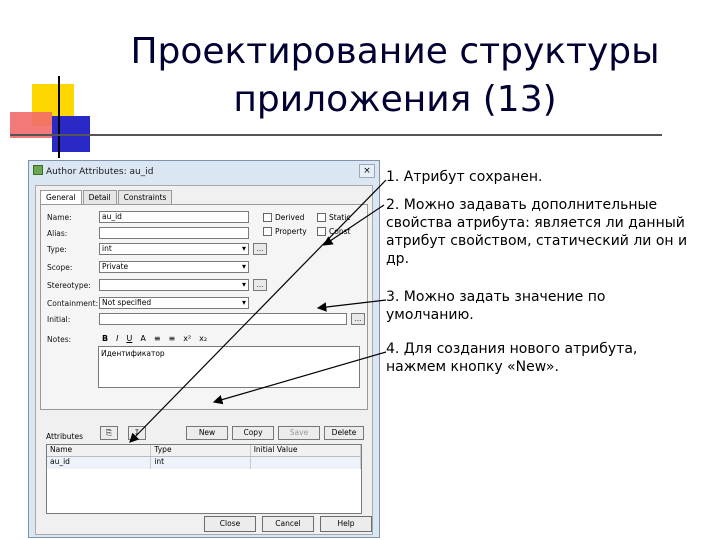  What do you see at coordinates (223, 319) in the screenshot?
I see `initial-field` at bounding box center [223, 319].